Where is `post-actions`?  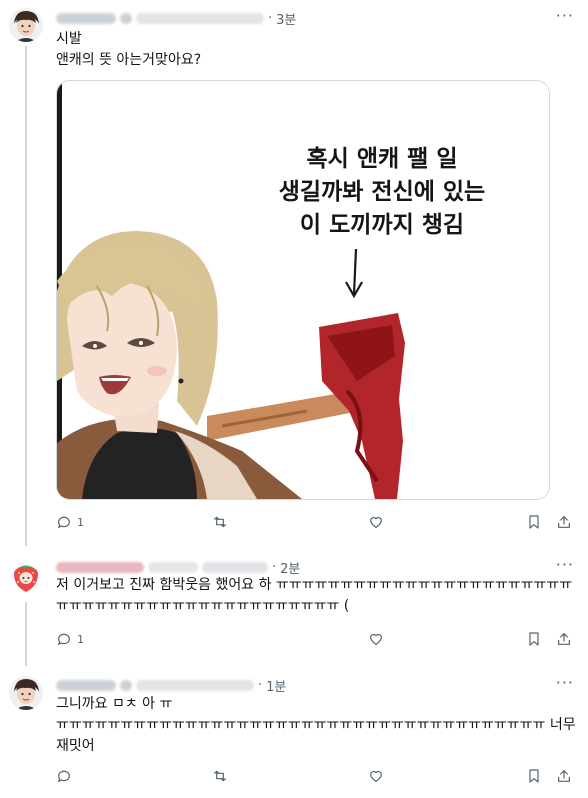 post-actions is located at coordinates (315, 777).